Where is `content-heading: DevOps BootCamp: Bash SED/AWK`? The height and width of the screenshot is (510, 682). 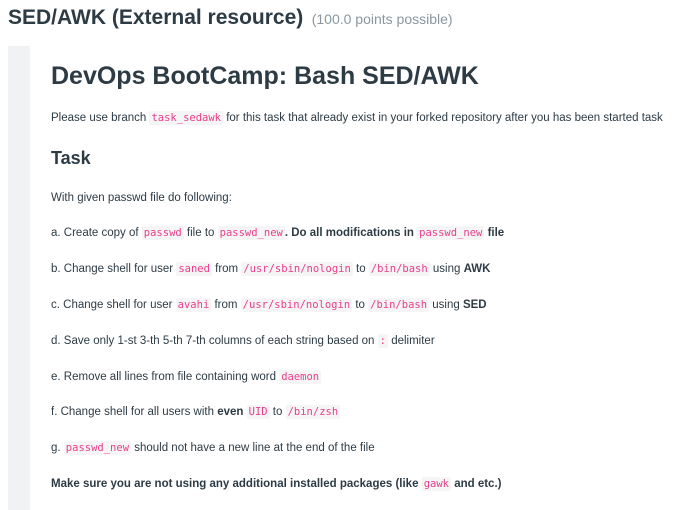 content-heading: DevOps BootCamp: Bash SED/AWK is located at coordinates (265, 76).